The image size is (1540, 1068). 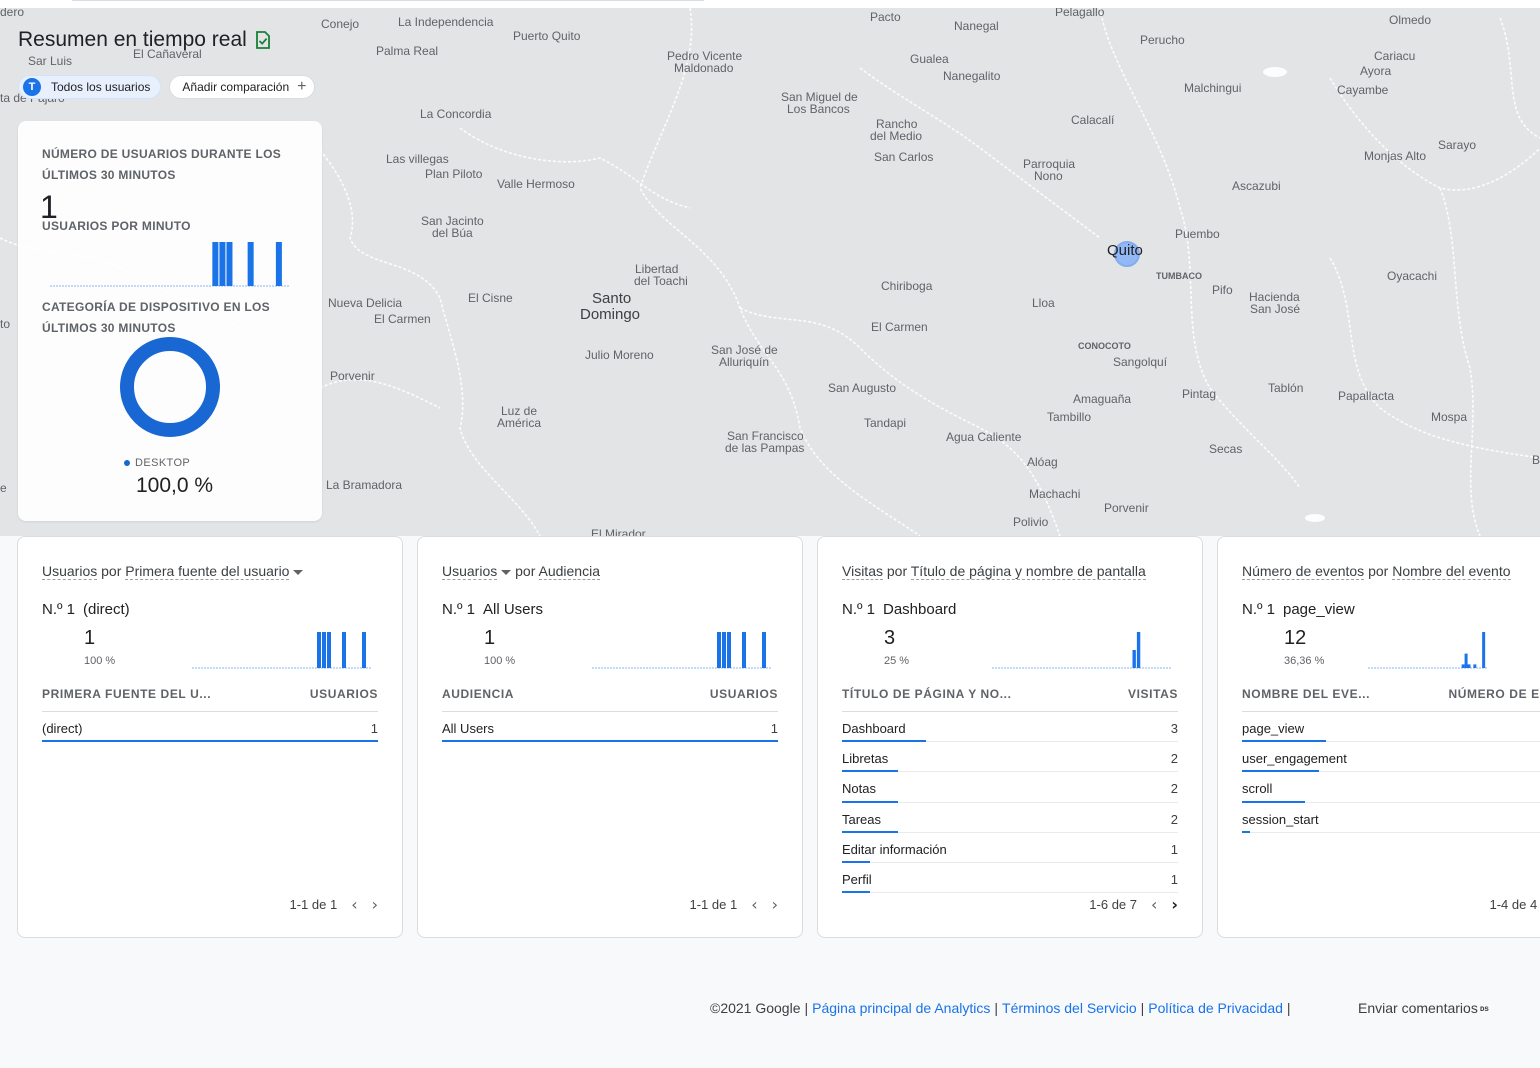 What do you see at coordinates (1199, 394) in the screenshot?
I see `map-place: Pintag` at bounding box center [1199, 394].